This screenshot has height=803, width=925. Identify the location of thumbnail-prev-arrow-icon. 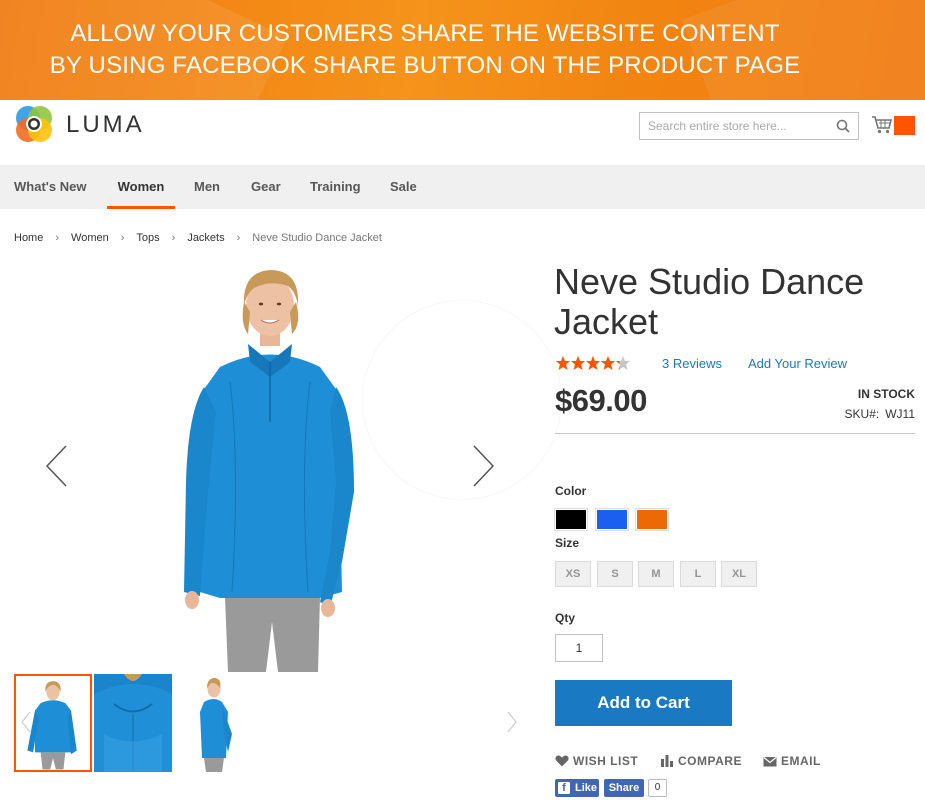
(26, 722).